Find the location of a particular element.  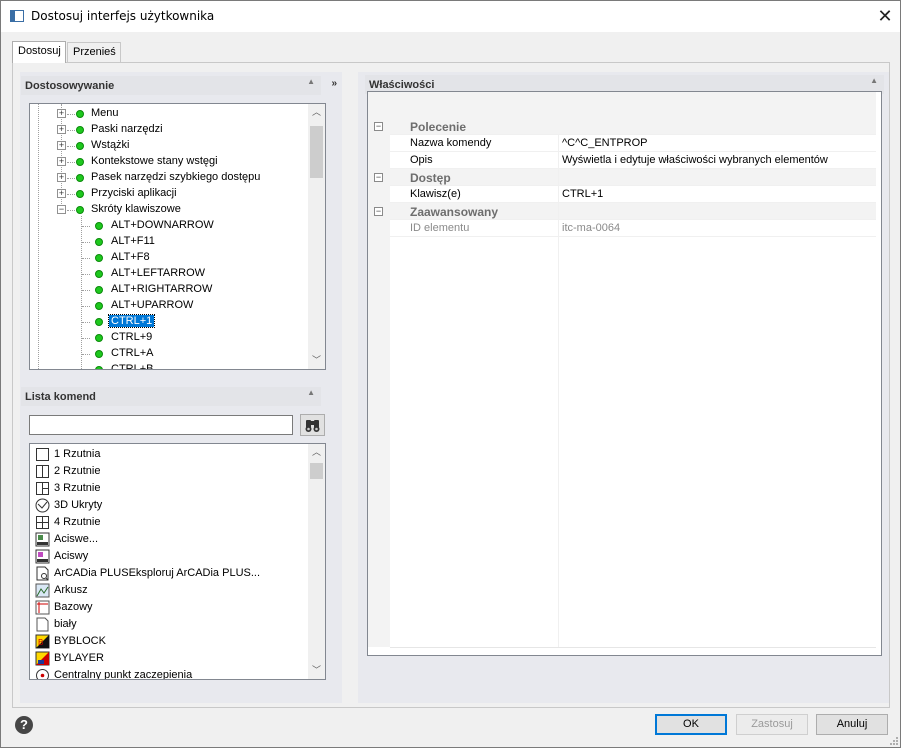

tree-scrollbar: ︿ ﹀ is located at coordinates (316, 236).